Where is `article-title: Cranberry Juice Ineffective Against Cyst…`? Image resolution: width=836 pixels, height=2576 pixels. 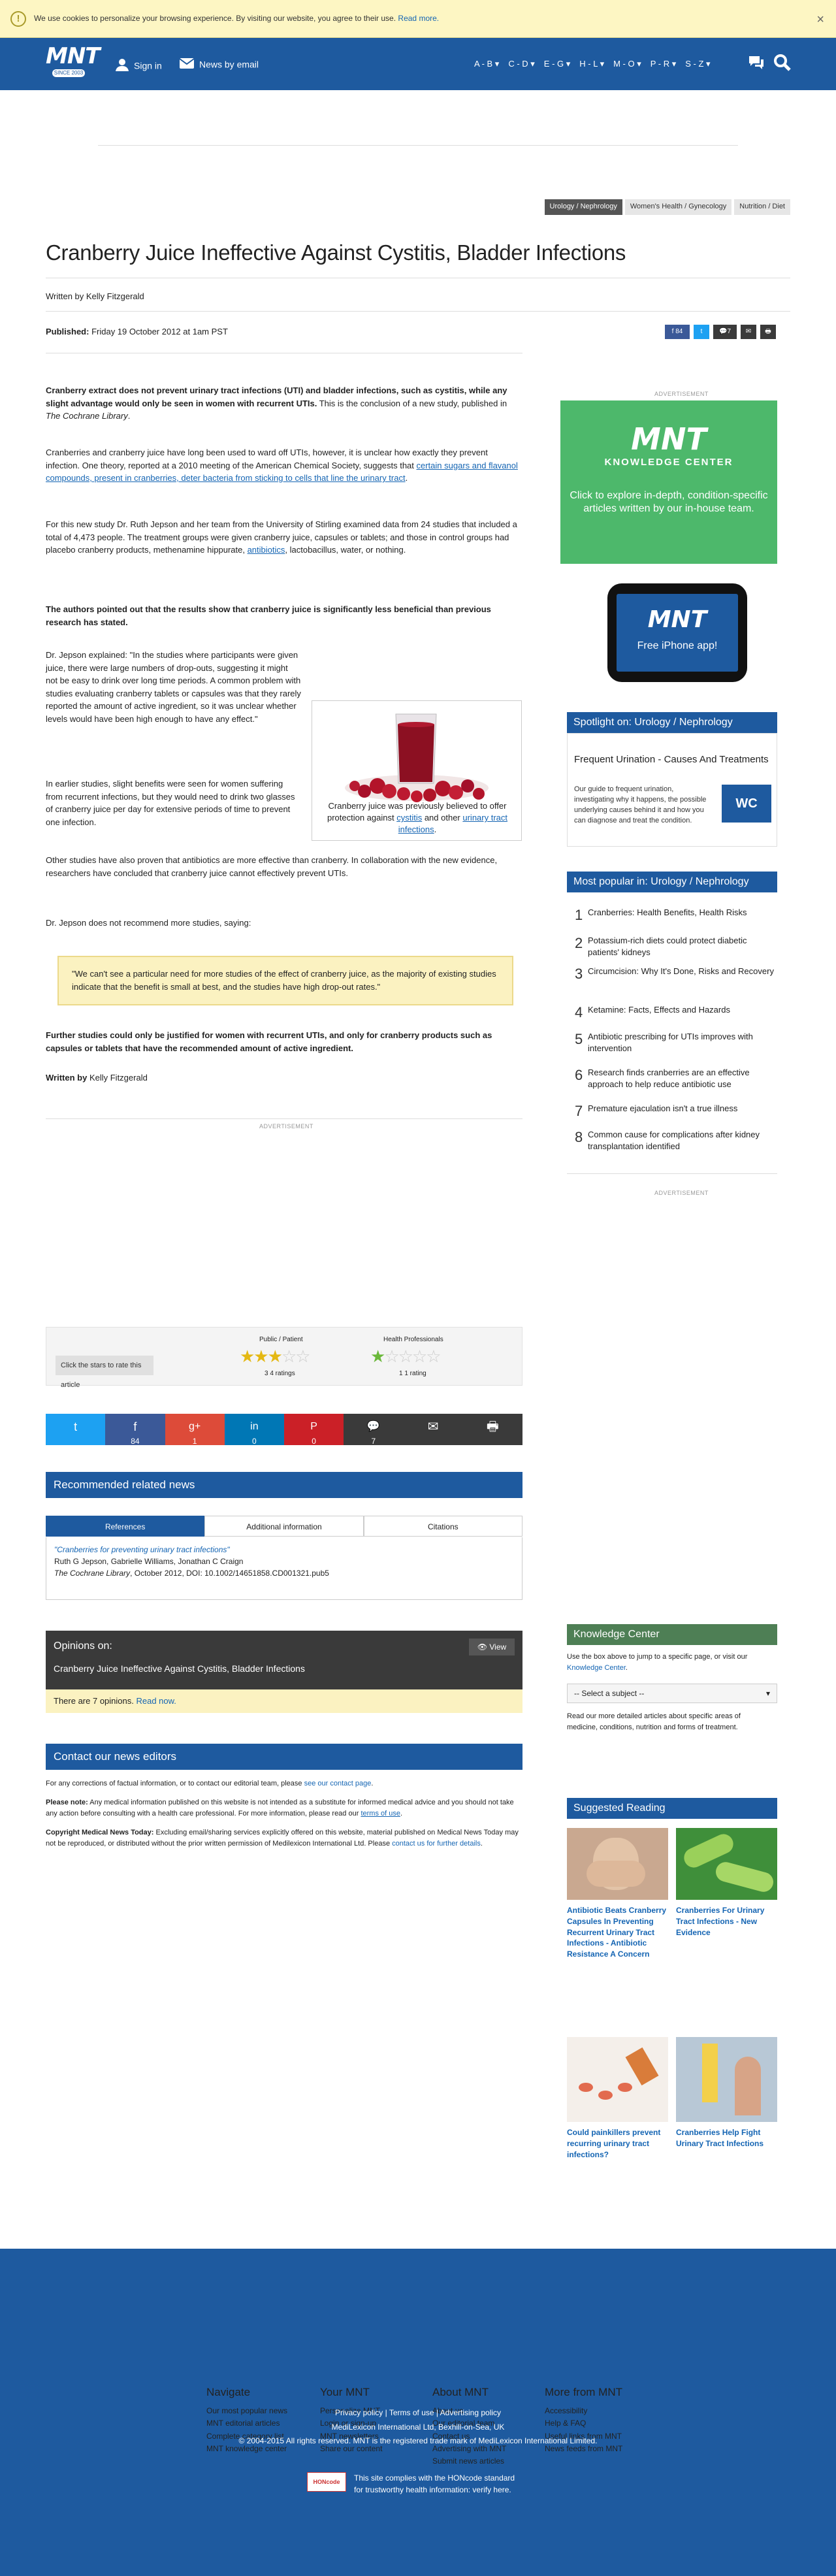
article-title: Cranberry Juice Ineffective Against Cyst… is located at coordinates (336, 252).